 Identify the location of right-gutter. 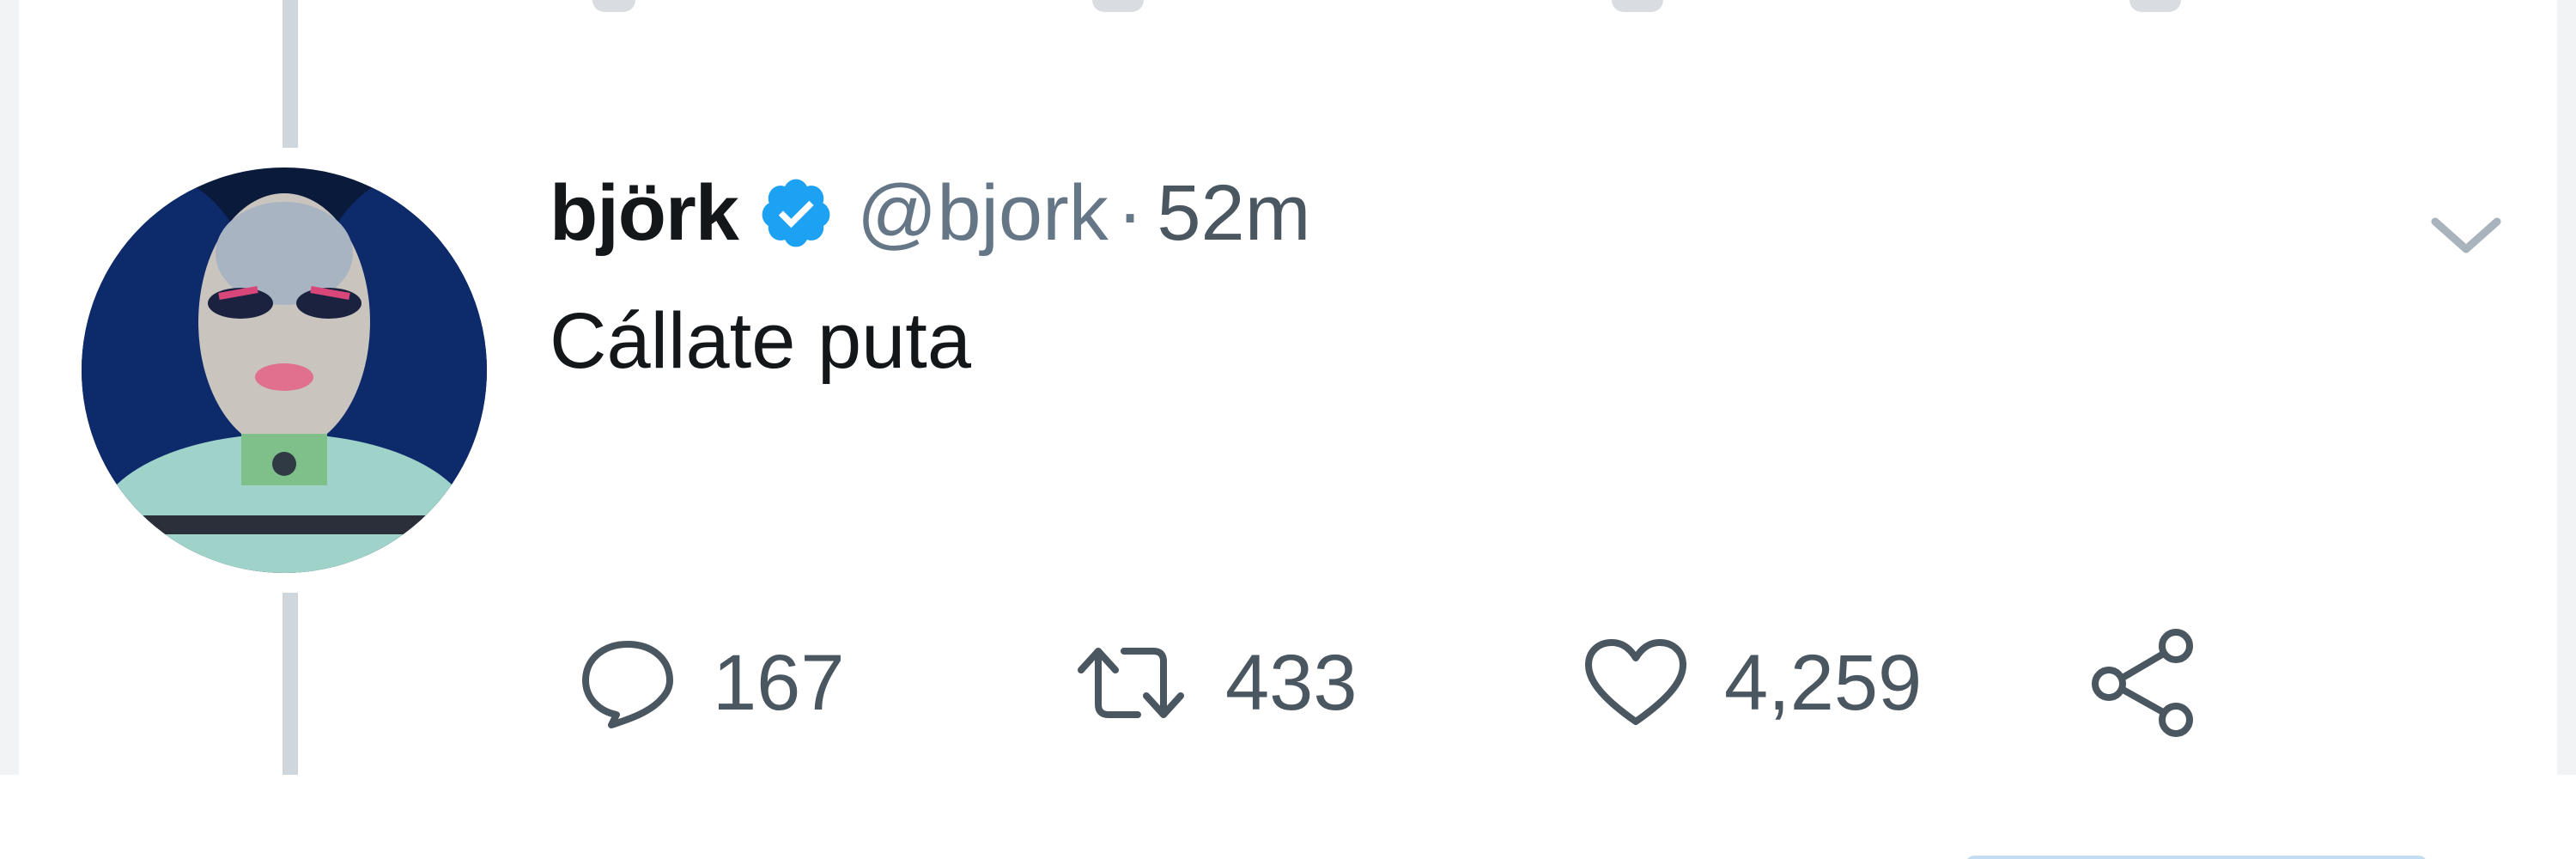
(2566, 430).